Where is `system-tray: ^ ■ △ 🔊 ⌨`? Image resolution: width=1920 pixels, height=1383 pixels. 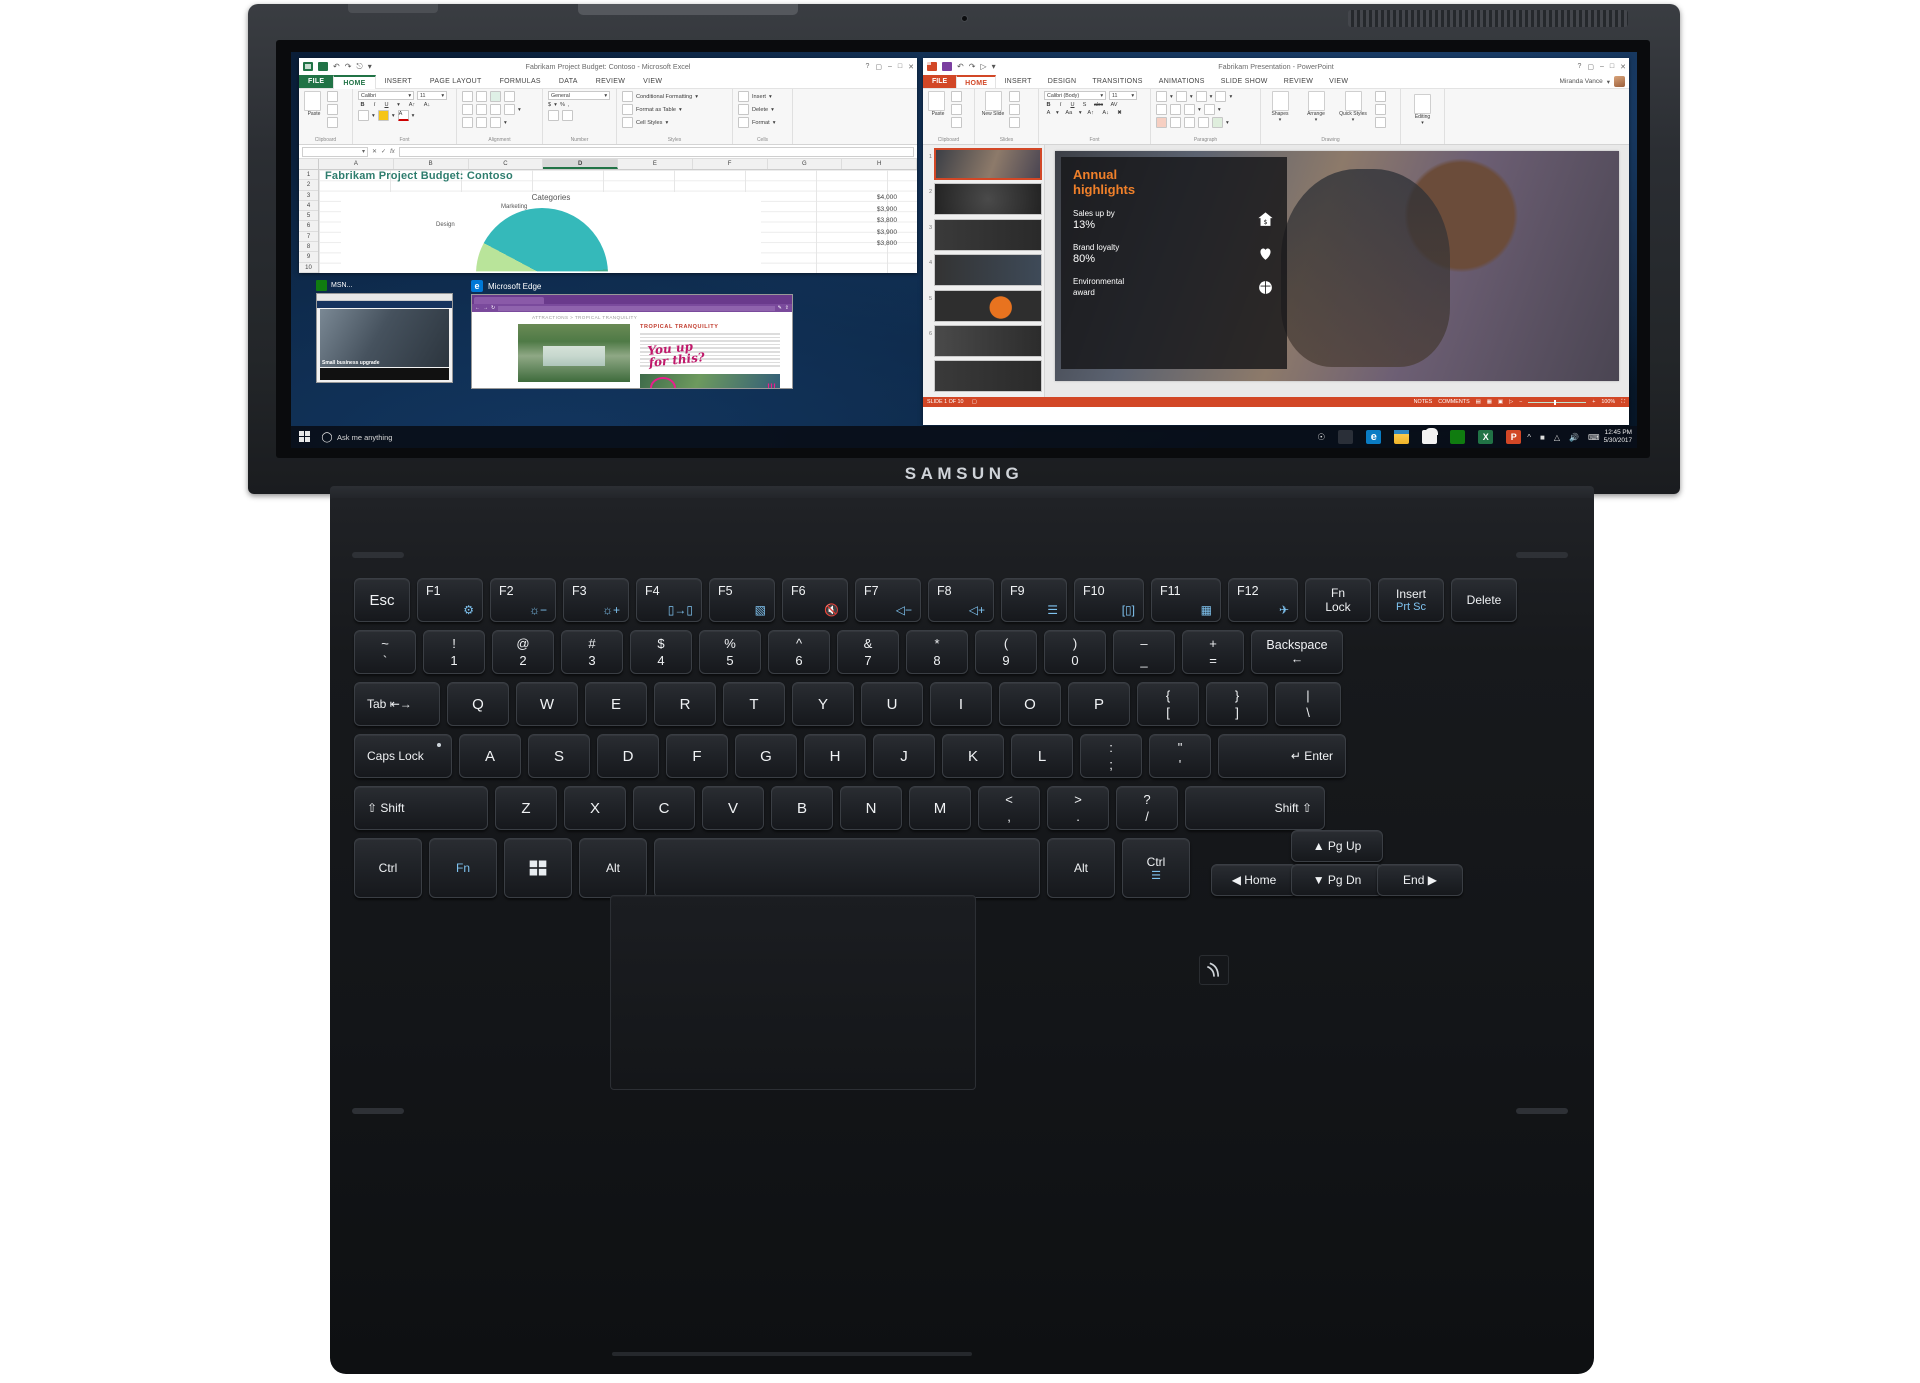
system-tray: ^ ■ △ 🔊 ⌨ is located at coordinates (1565, 437).